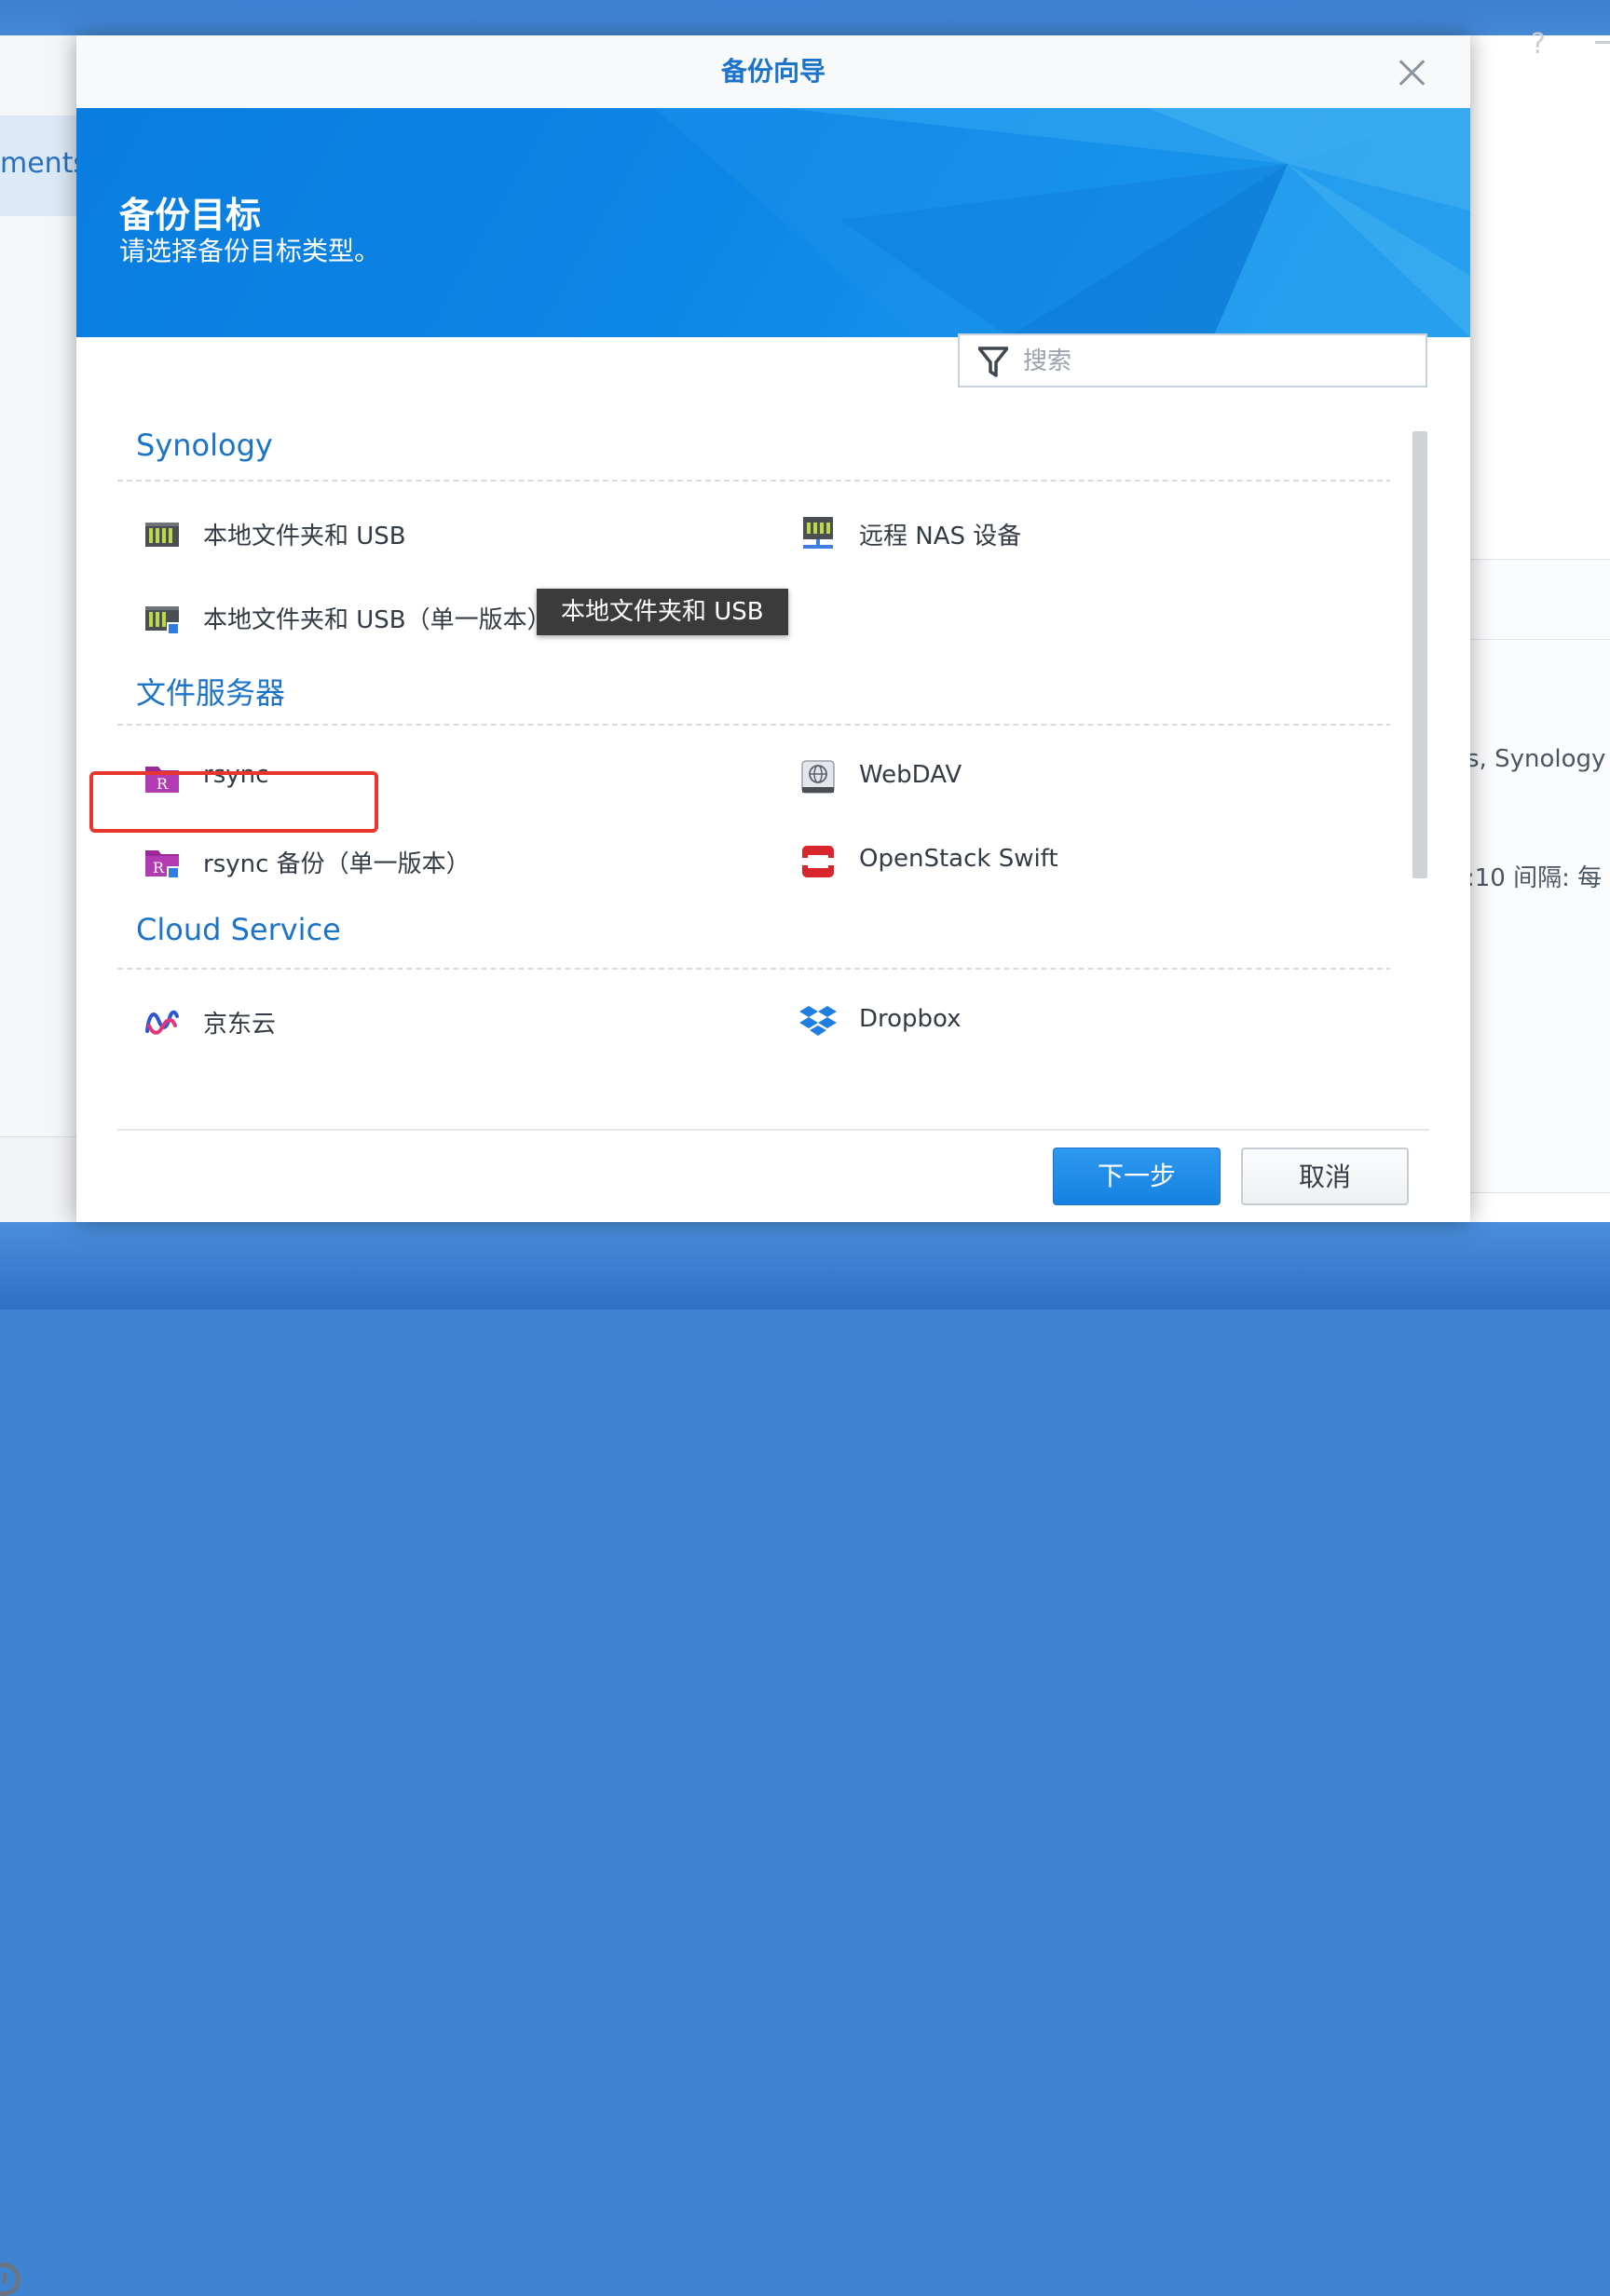 The width and height of the screenshot is (1610, 2296). Describe the element at coordinates (1325, 1176) in the screenshot. I see `cancel-button: 取消` at that location.